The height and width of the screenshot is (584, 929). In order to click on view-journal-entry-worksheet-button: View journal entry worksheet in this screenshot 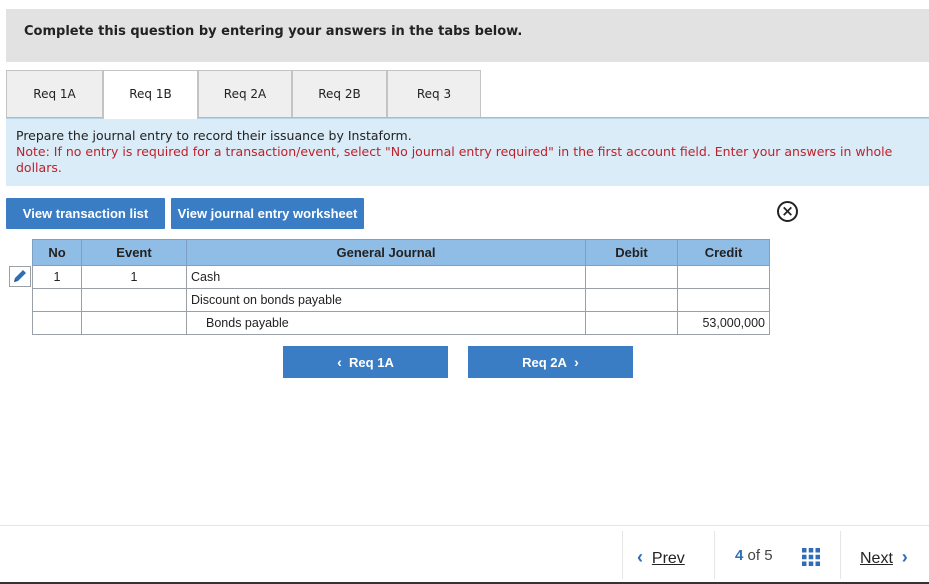, I will do `click(267, 213)`.